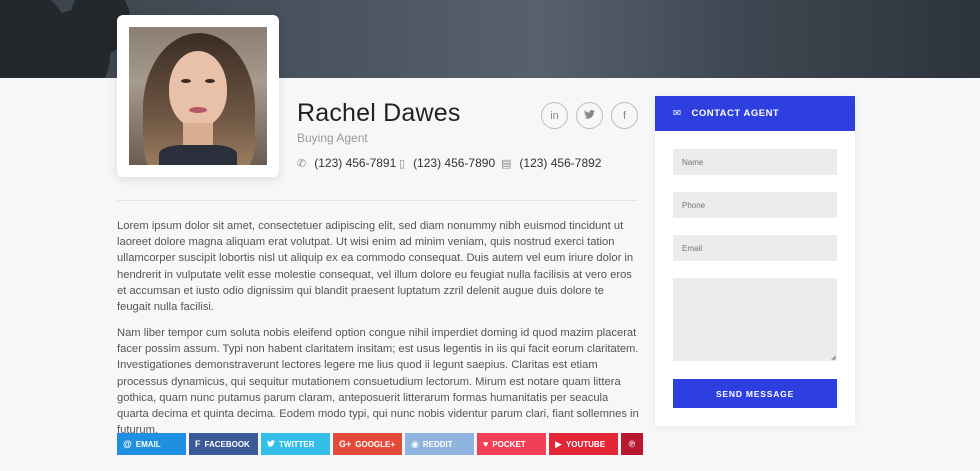 This screenshot has height=471, width=980. What do you see at coordinates (227, 444) in the screenshot?
I see `share-facebook-label: FACEBOOK` at bounding box center [227, 444].